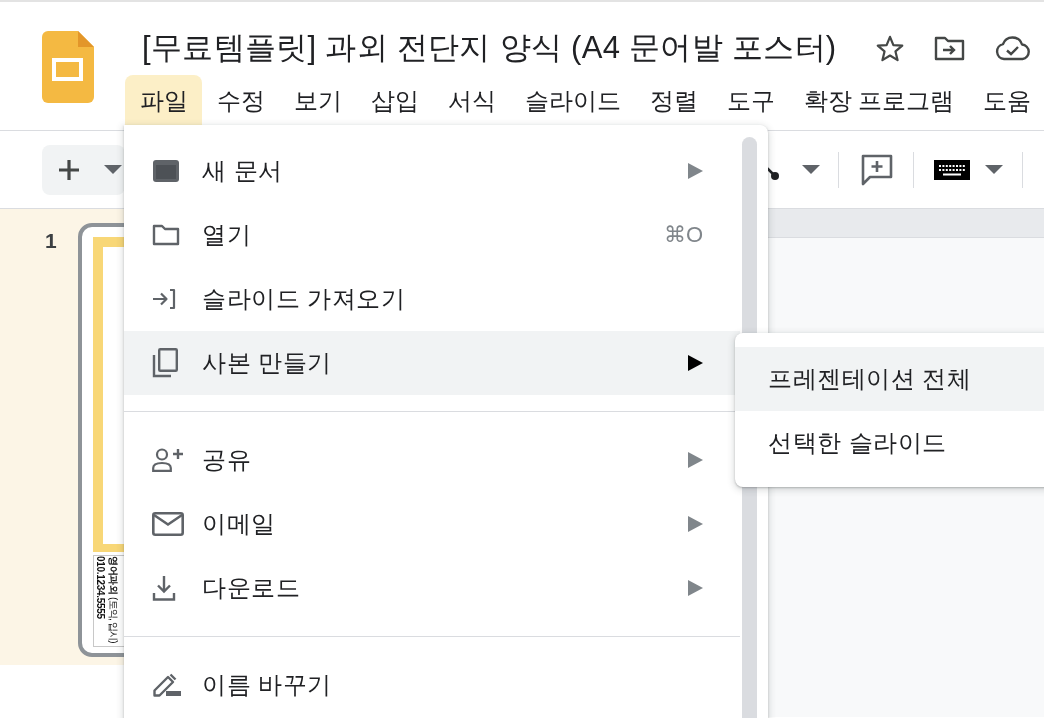 This screenshot has width=1044, height=718. I want to click on star-icon, so click(890, 48).